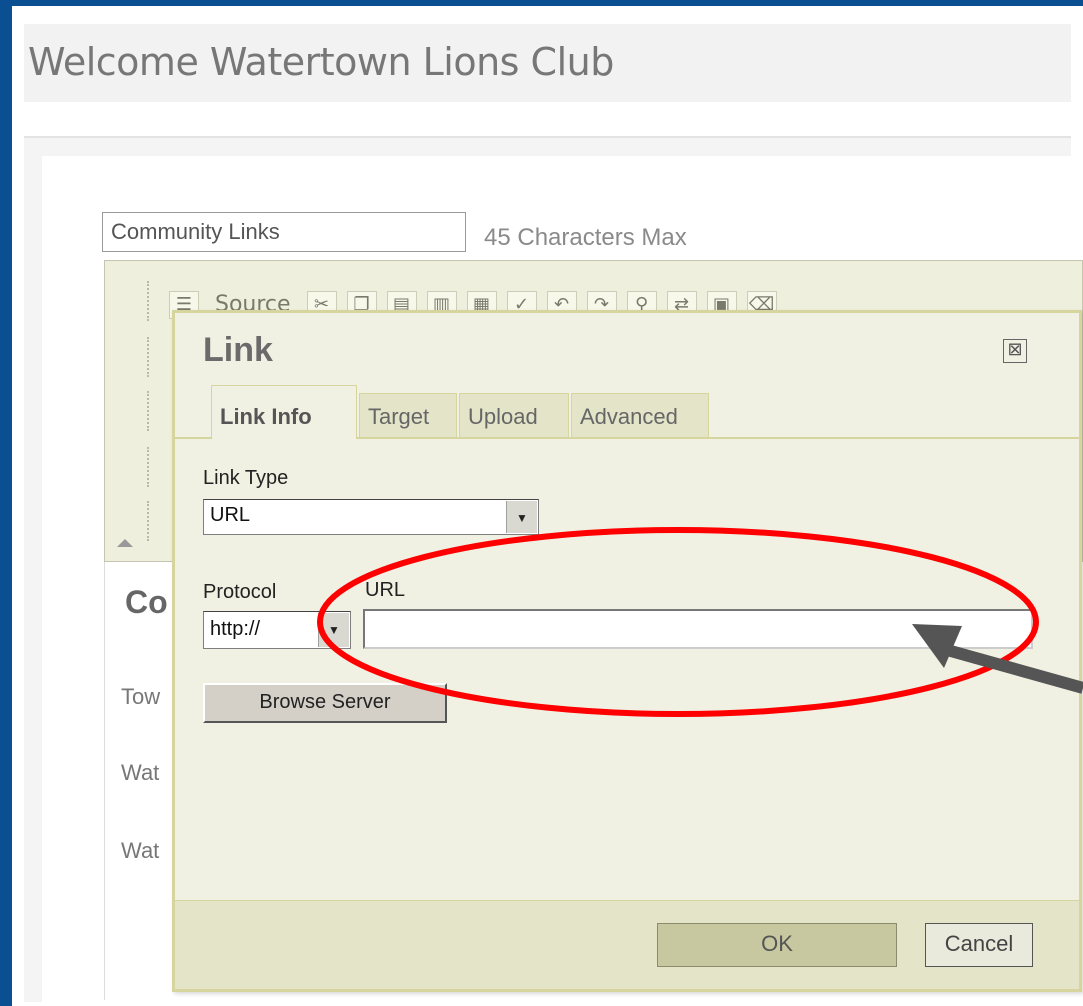  Describe the element at coordinates (321, 62) in the screenshot. I see `page-title: Welcome Watertown Lions Club` at that location.